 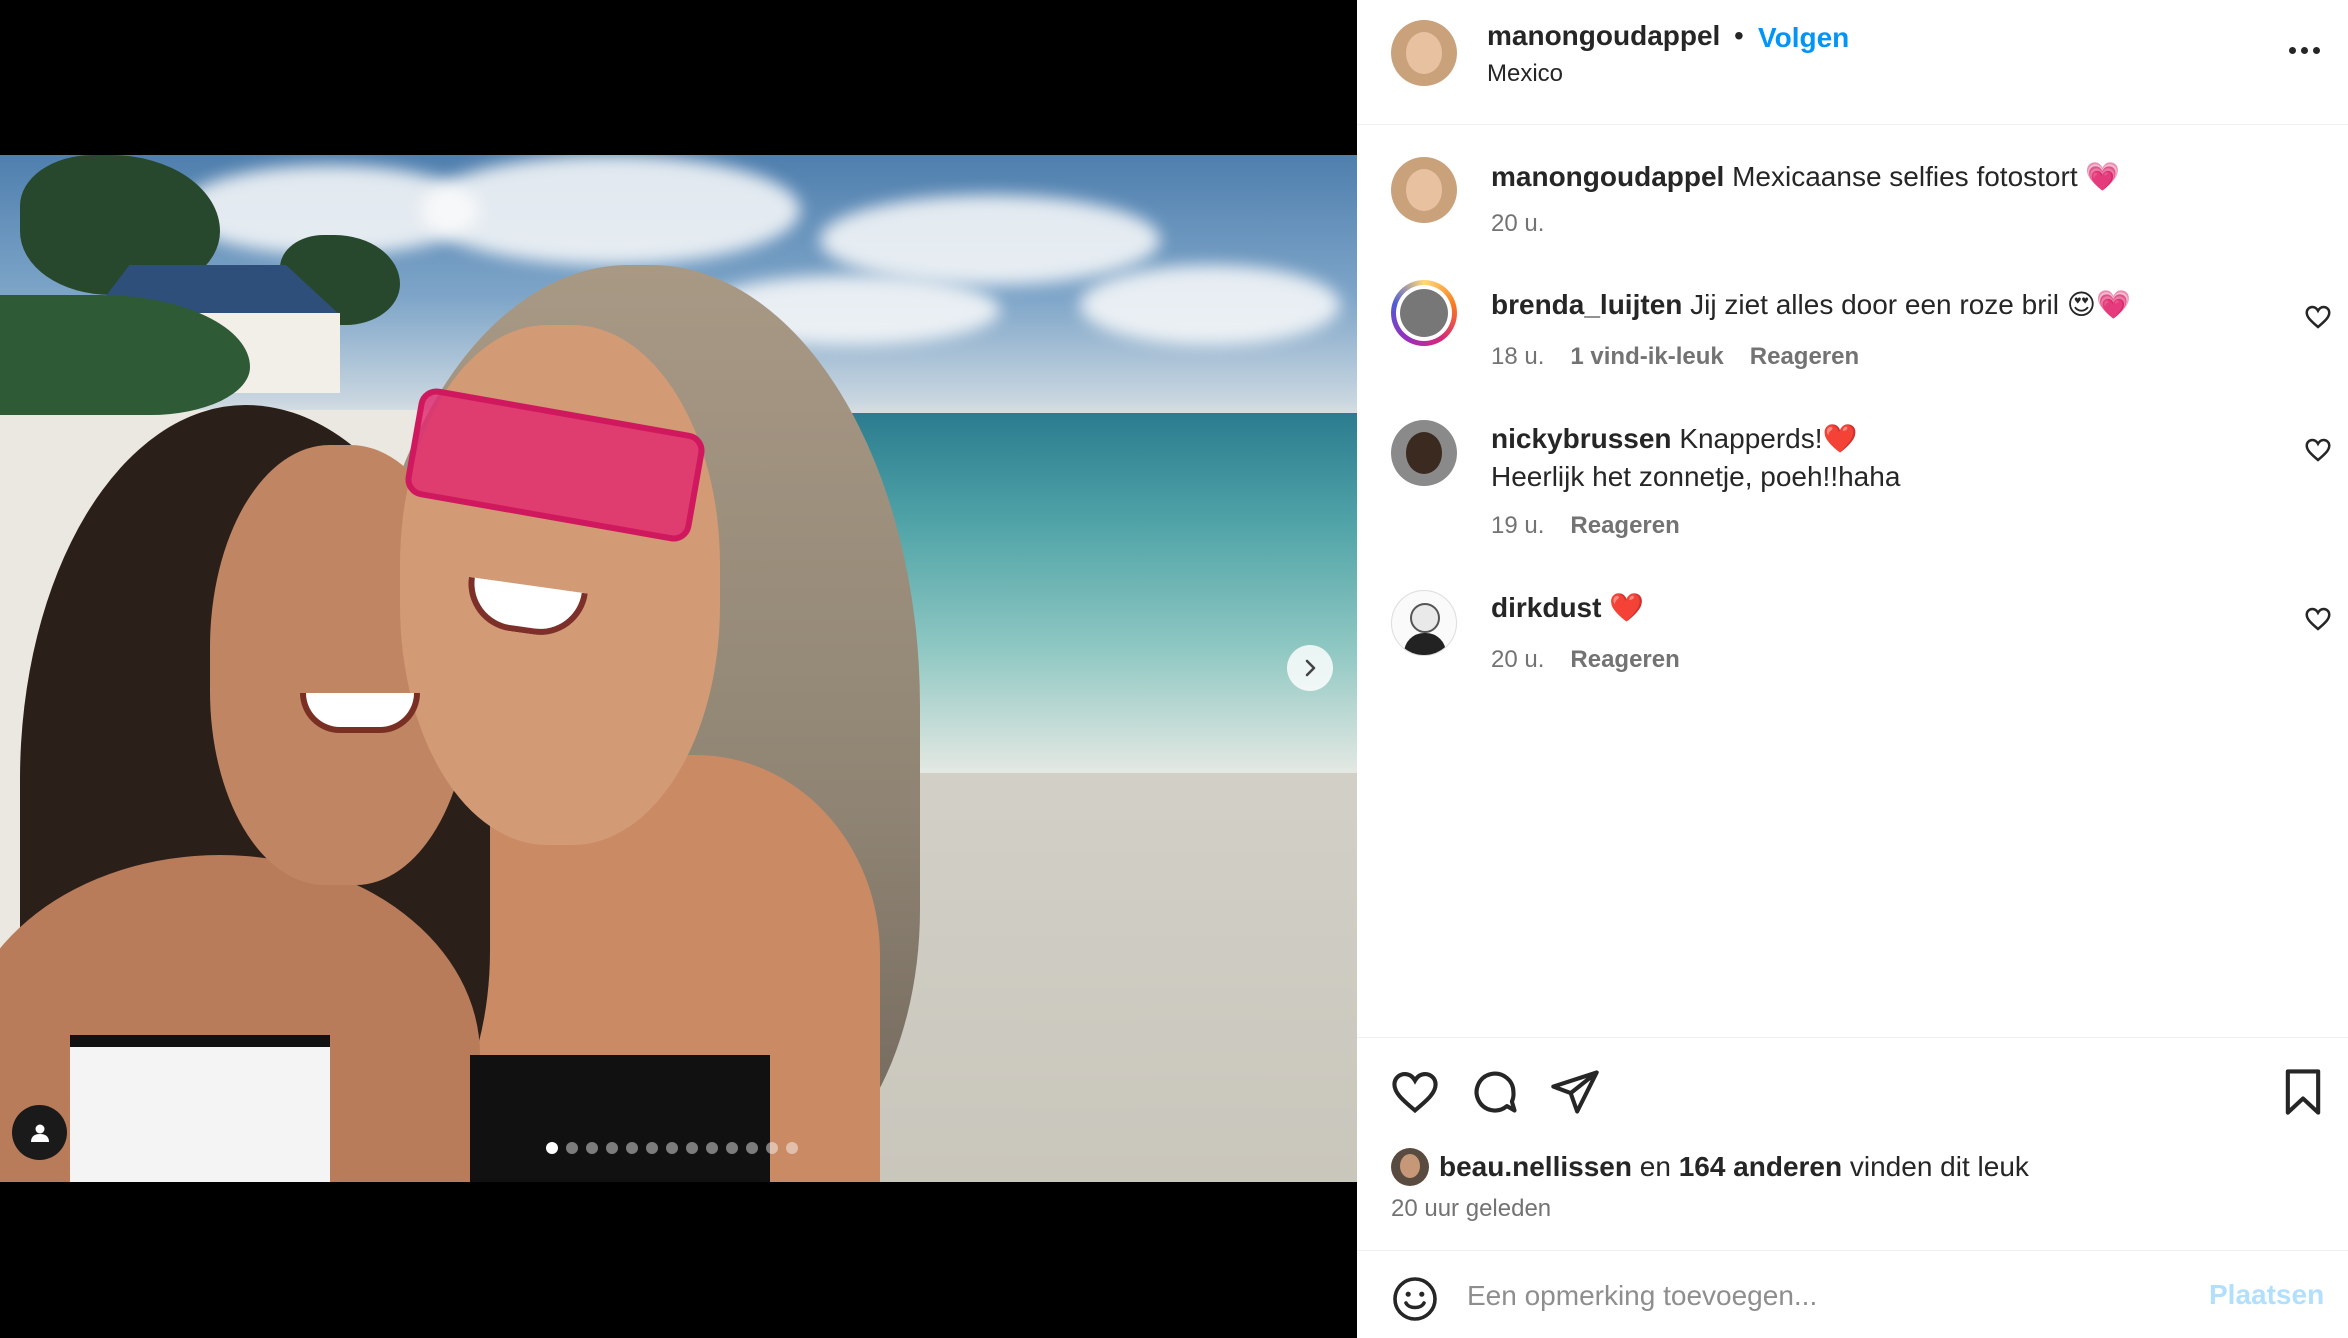 I want to click on heart-icon, so click(x=1415, y=1092).